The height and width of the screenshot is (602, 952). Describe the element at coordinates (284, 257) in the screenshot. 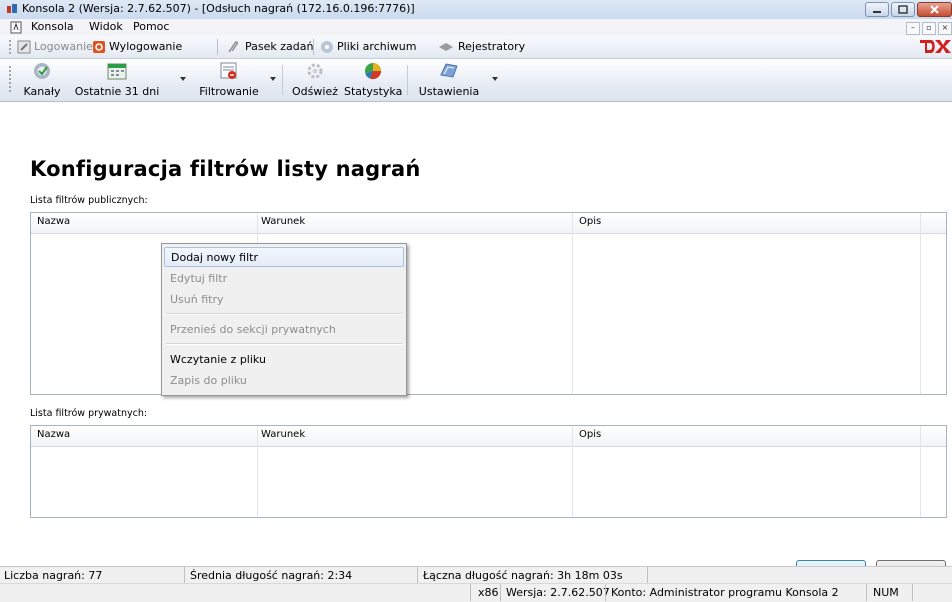

I see `menu-item-add-filter: Dodaj nowy filtr` at that location.